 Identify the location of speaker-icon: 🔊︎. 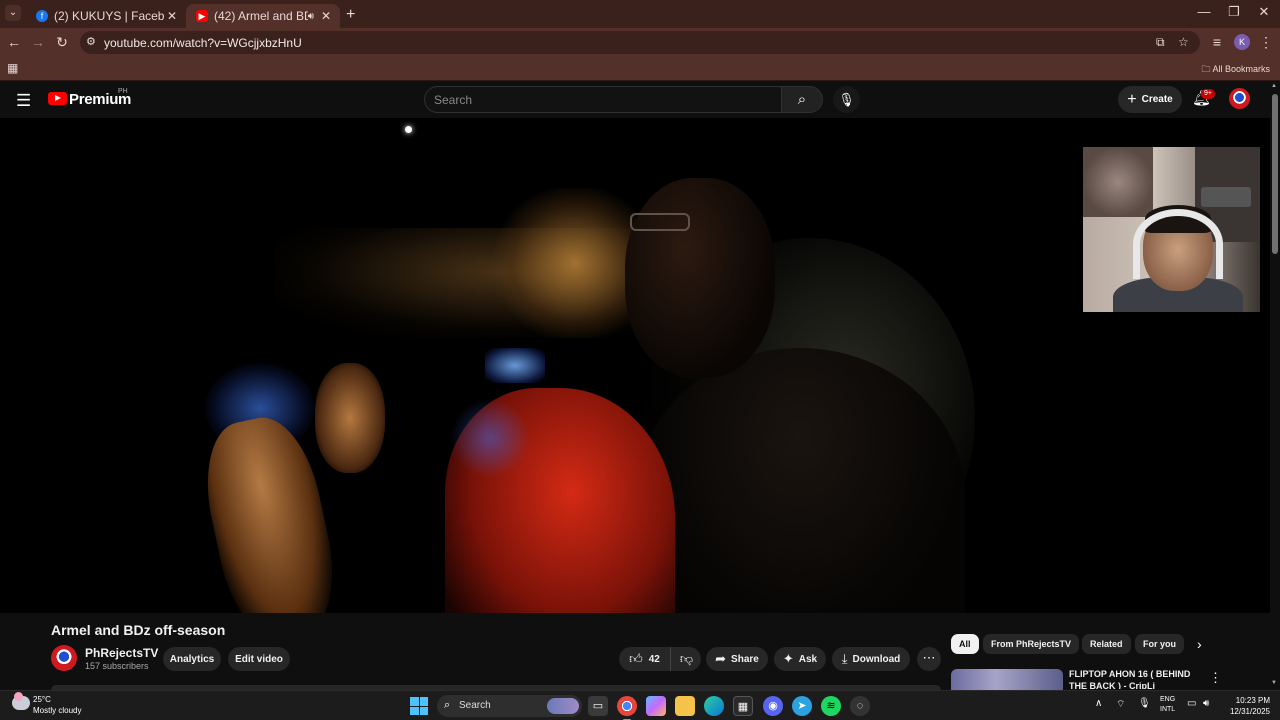
(311, 16).